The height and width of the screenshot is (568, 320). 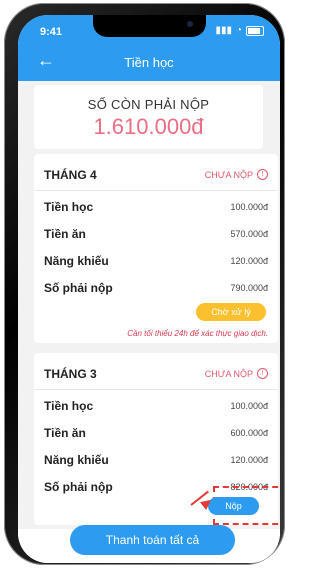 What do you see at coordinates (231, 312) in the screenshot?
I see `pending-button: Chờ xử lý` at bounding box center [231, 312].